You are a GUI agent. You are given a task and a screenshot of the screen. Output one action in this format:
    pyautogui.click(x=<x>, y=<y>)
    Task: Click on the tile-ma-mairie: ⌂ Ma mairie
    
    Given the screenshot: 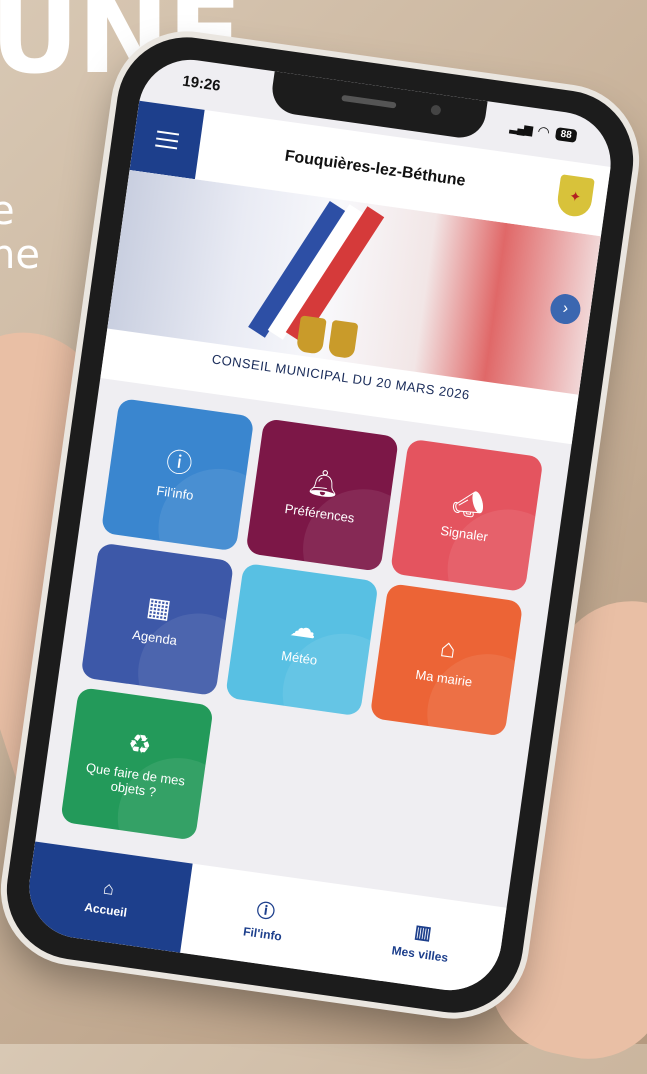 What is the action you would take?
    pyautogui.click(x=446, y=660)
    